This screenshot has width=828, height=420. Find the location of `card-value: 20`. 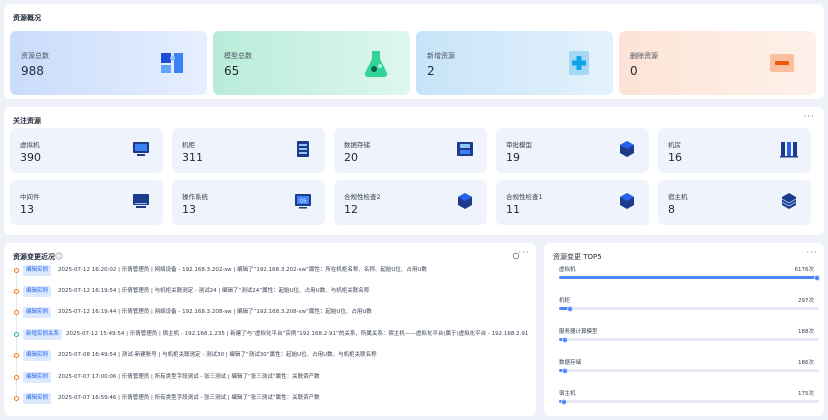

card-value: 20 is located at coordinates (351, 157).